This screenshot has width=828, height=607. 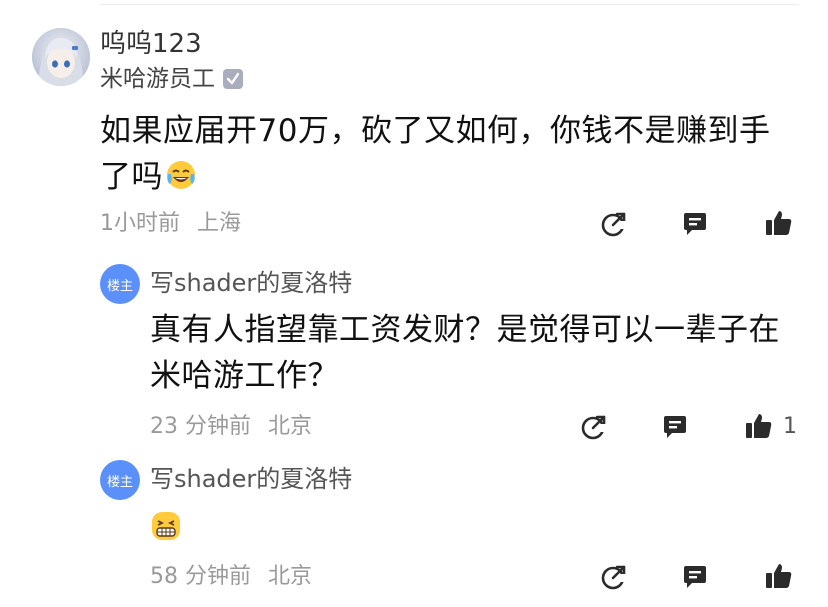 I want to click on avatar, so click(x=61, y=57).